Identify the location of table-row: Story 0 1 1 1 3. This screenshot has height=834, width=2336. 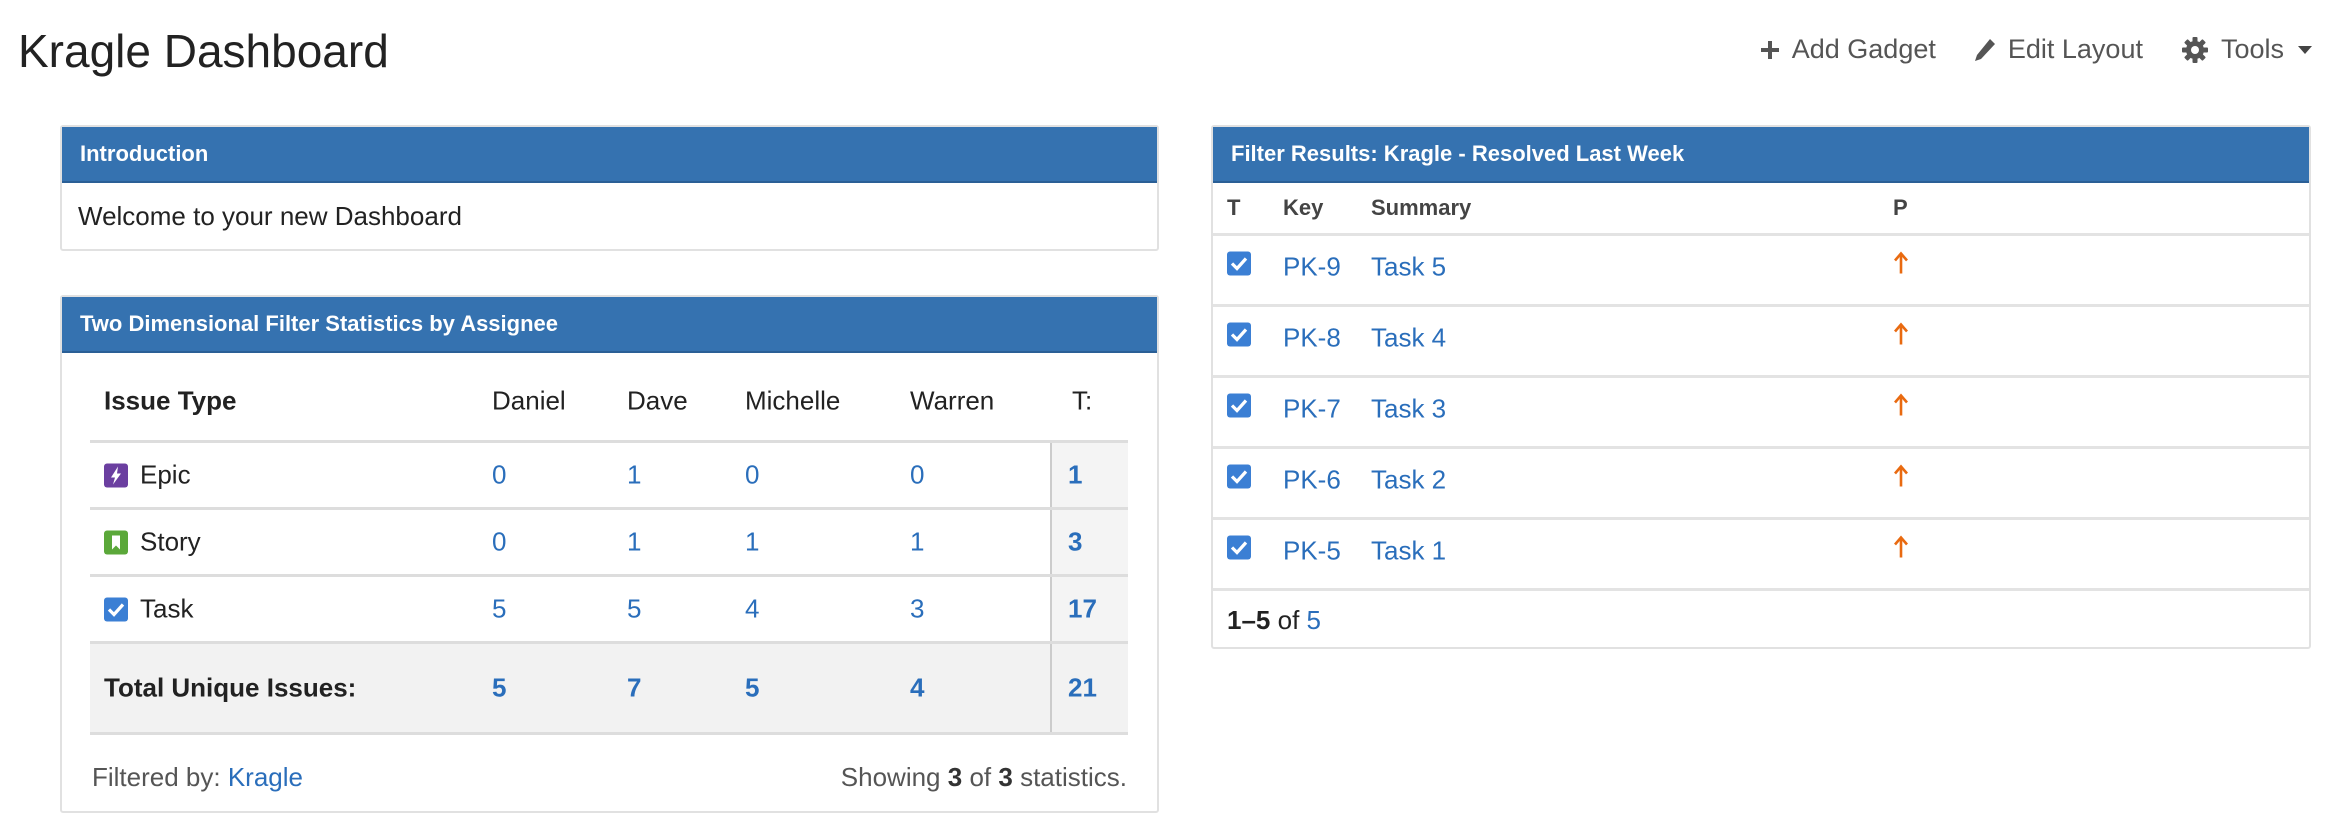
(609, 543).